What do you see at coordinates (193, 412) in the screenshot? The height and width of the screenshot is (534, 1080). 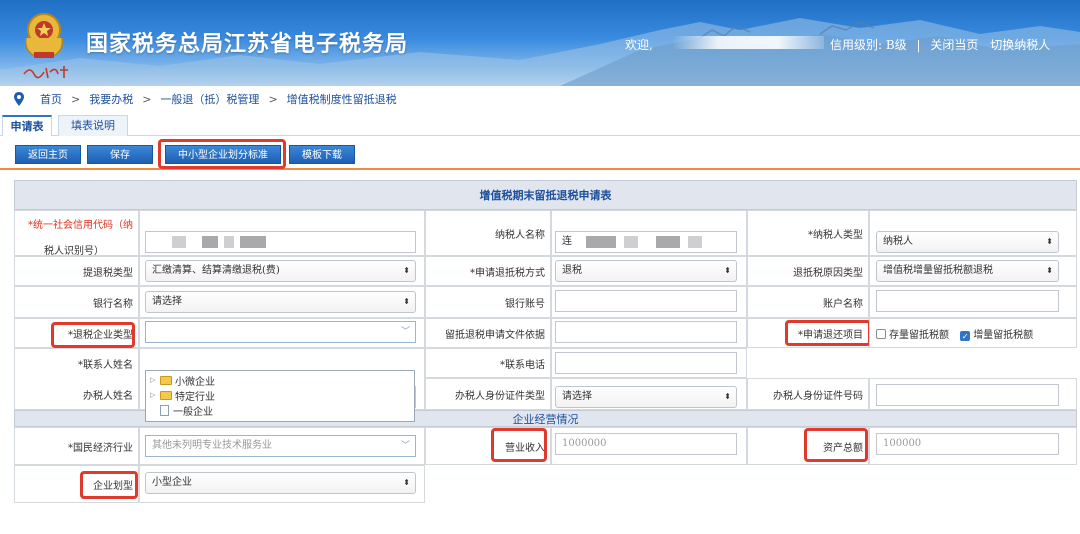 I see `tree-label: 一般企业` at bounding box center [193, 412].